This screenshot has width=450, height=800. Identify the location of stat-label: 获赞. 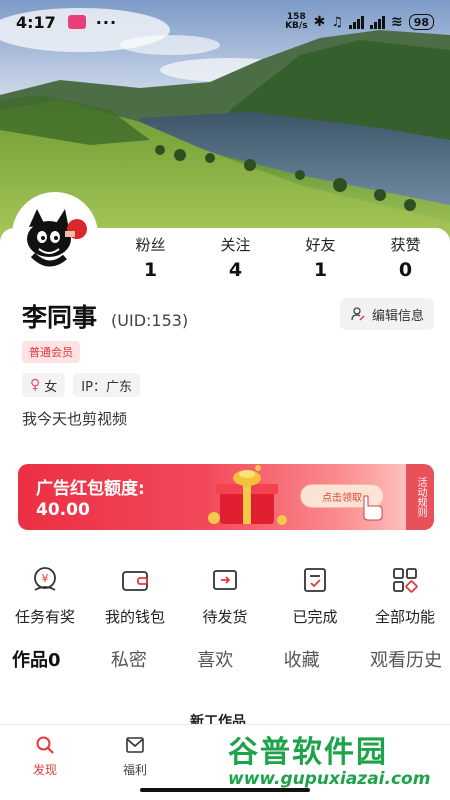
(405, 245).